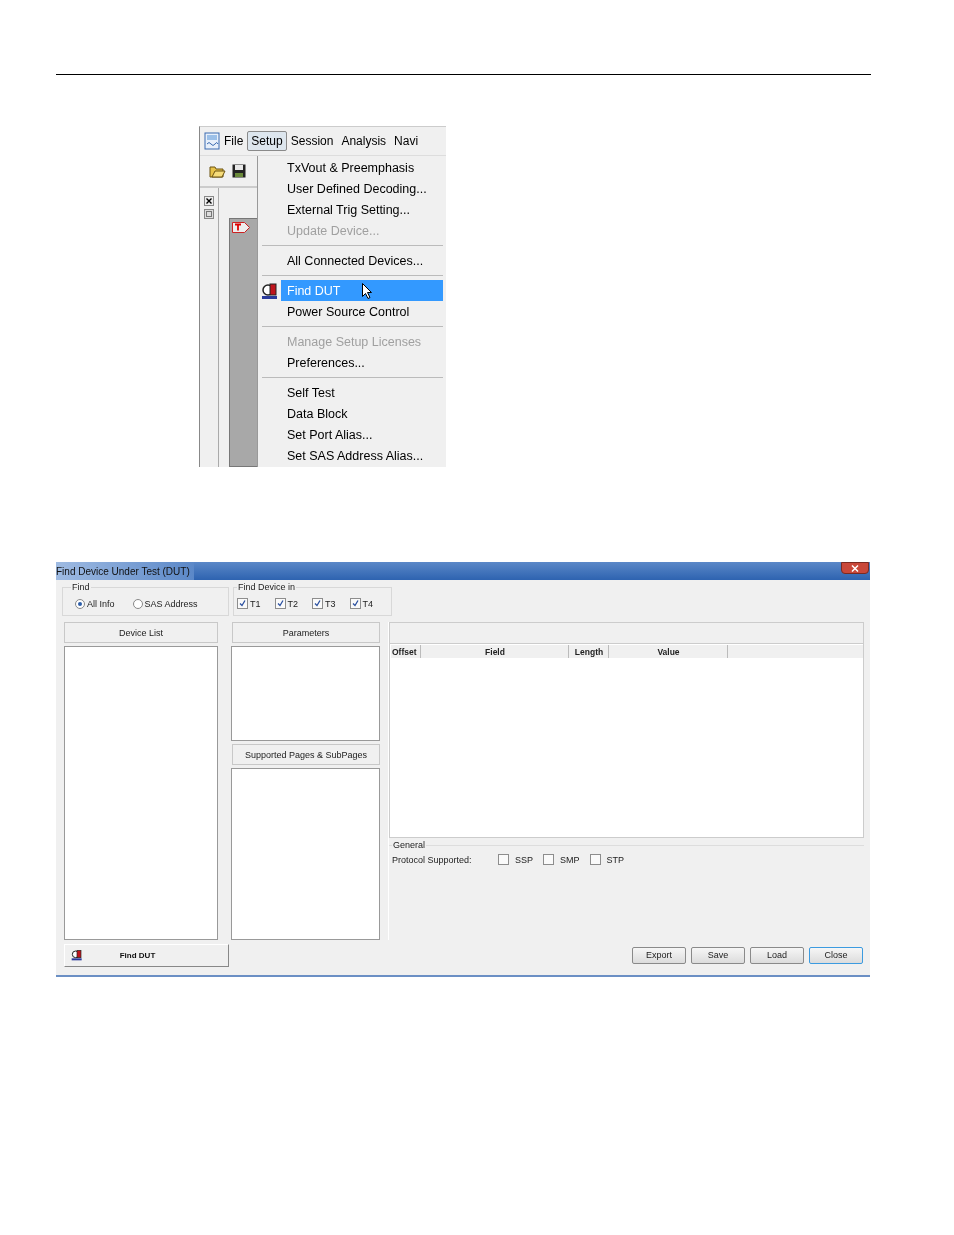 Image resolution: width=954 pixels, height=1235 pixels. Describe the element at coordinates (146, 955) in the screenshot. I see `find-dut-button: Find DUT` at that location.